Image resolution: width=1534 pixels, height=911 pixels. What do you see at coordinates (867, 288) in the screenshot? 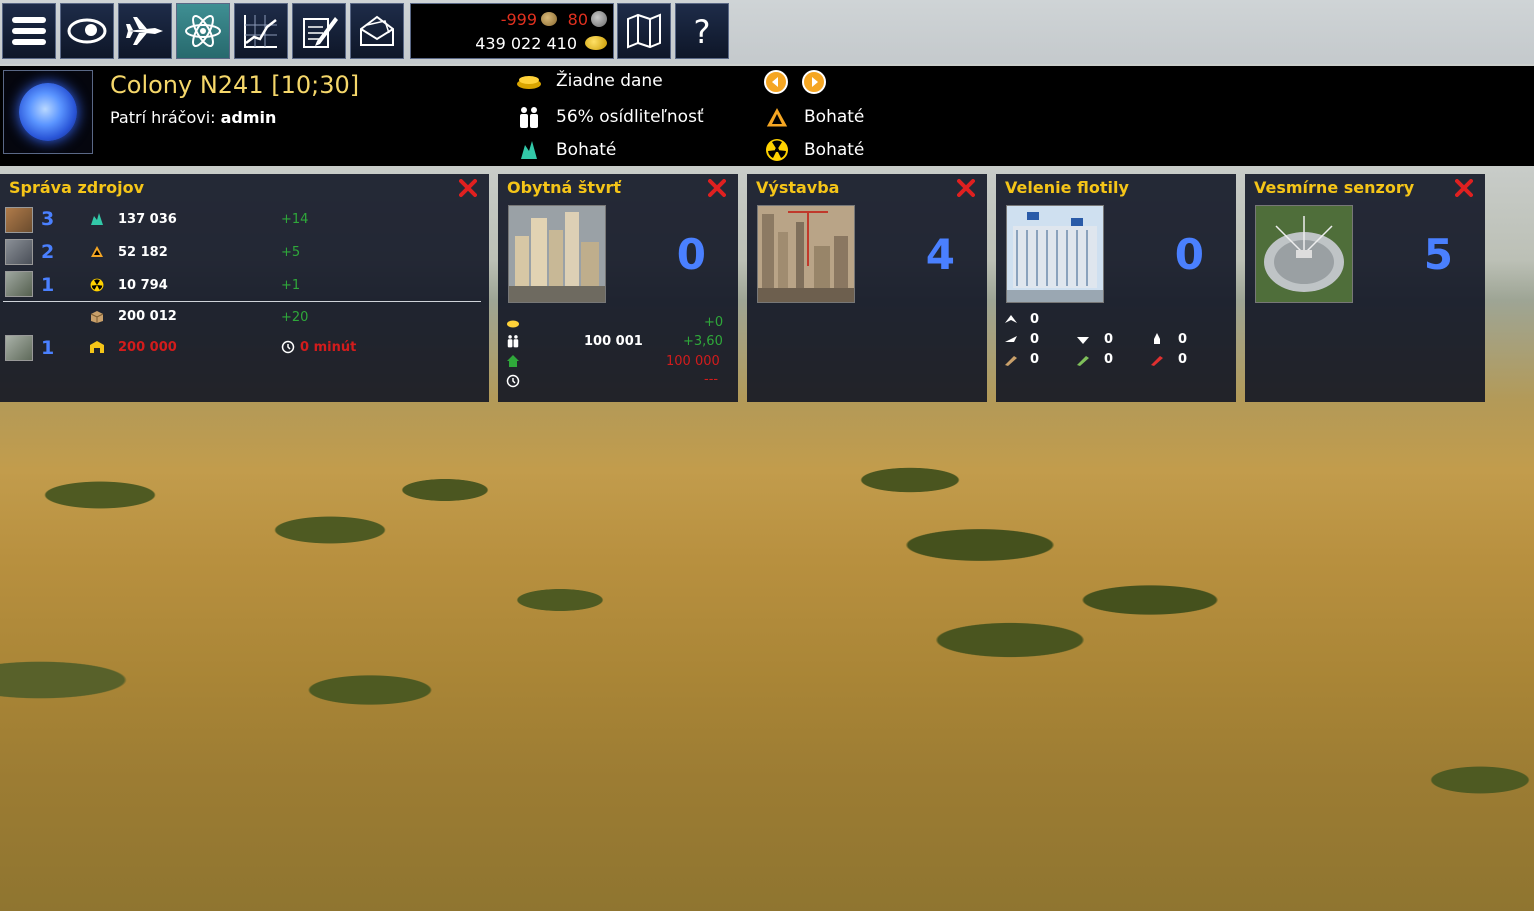
I see `construction-panel: Výstavba 4` at bounding box center [867, 288].